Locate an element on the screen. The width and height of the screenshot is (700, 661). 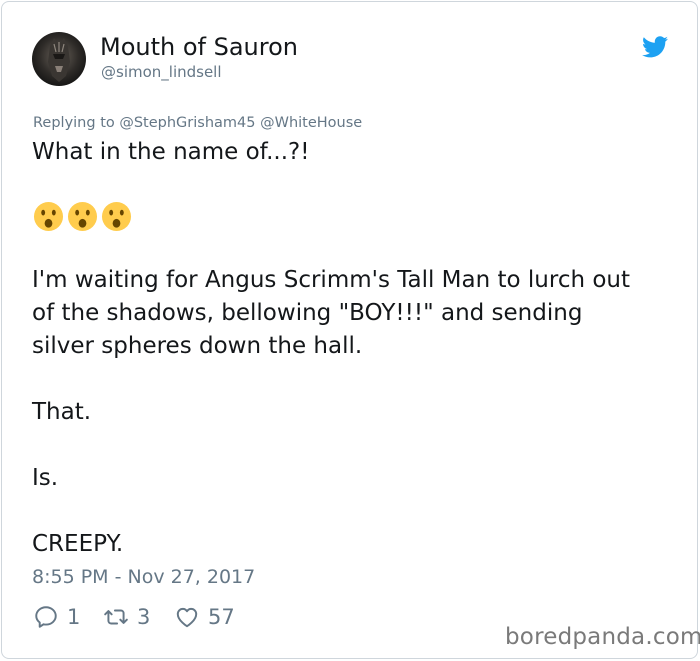
tweet-text-line: That. is located at coordinates (62, 412).